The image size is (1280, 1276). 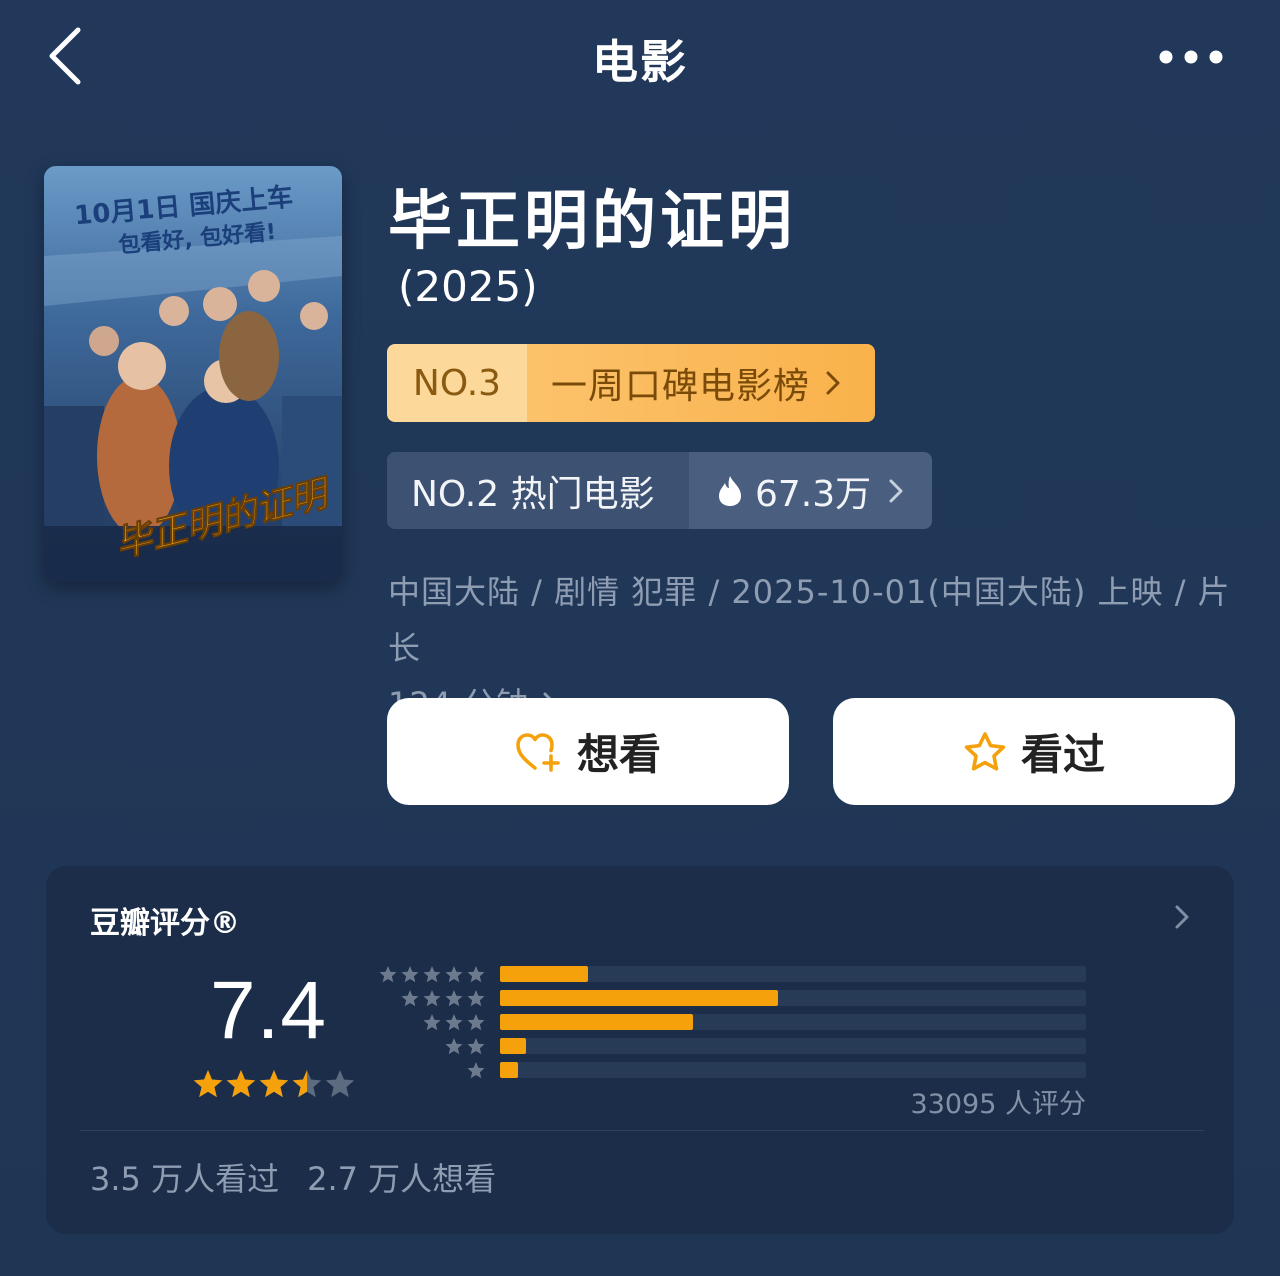 I want to click on rank-list-name: 一周口碑电影榜, so click(x=701, y=383).